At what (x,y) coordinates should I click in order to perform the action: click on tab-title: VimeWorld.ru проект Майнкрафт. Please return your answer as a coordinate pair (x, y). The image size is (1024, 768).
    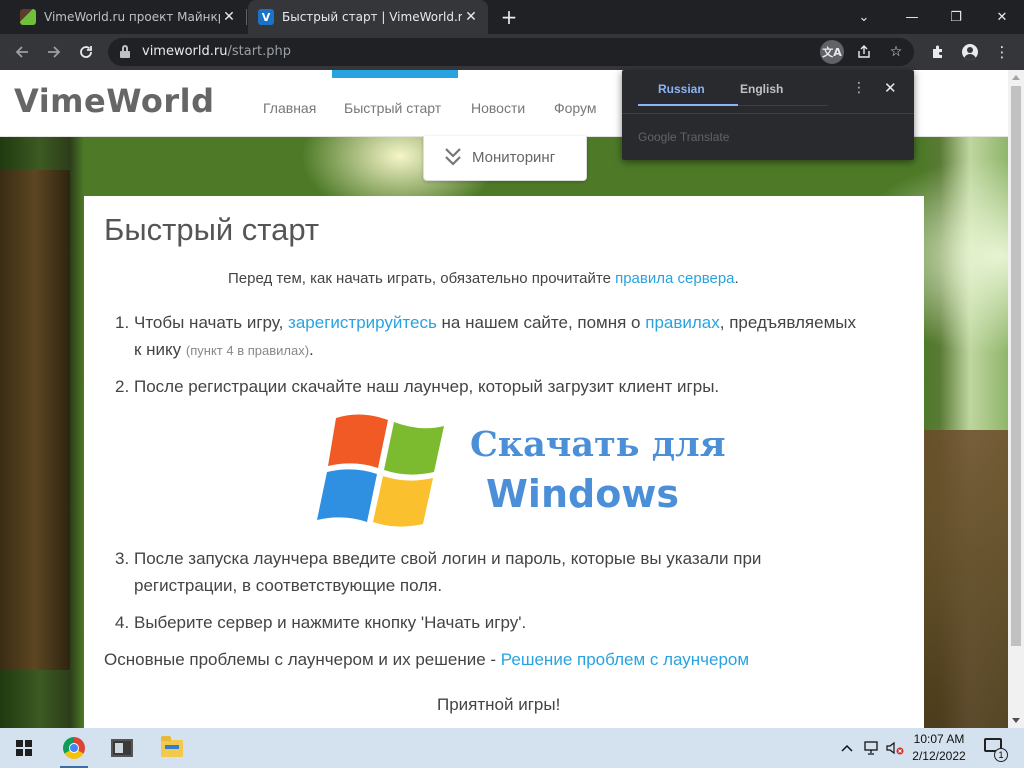
    Looking at the image, I should click on (132, 17).